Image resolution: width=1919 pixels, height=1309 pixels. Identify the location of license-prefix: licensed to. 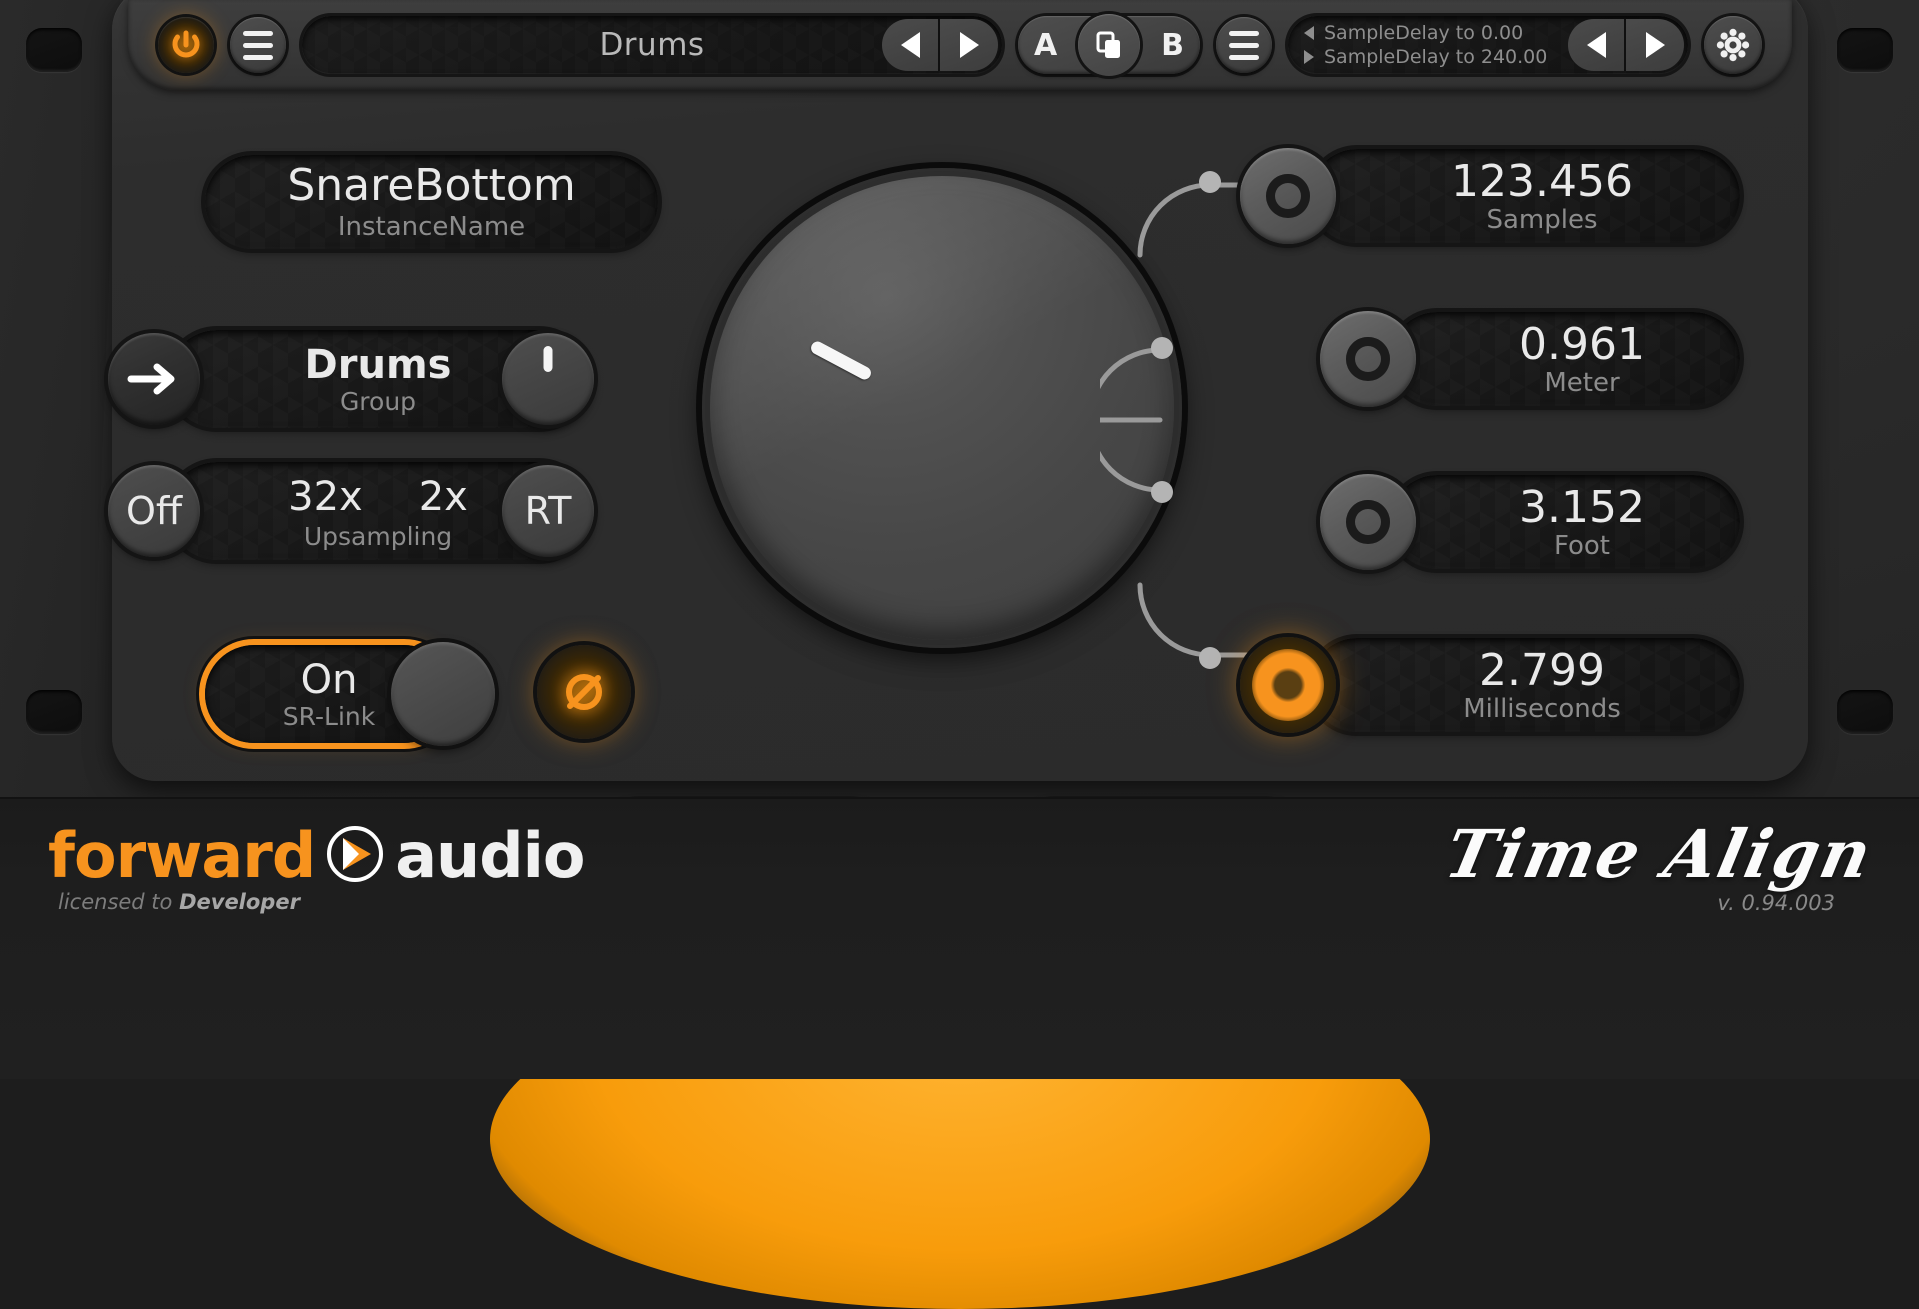
(119, 902).